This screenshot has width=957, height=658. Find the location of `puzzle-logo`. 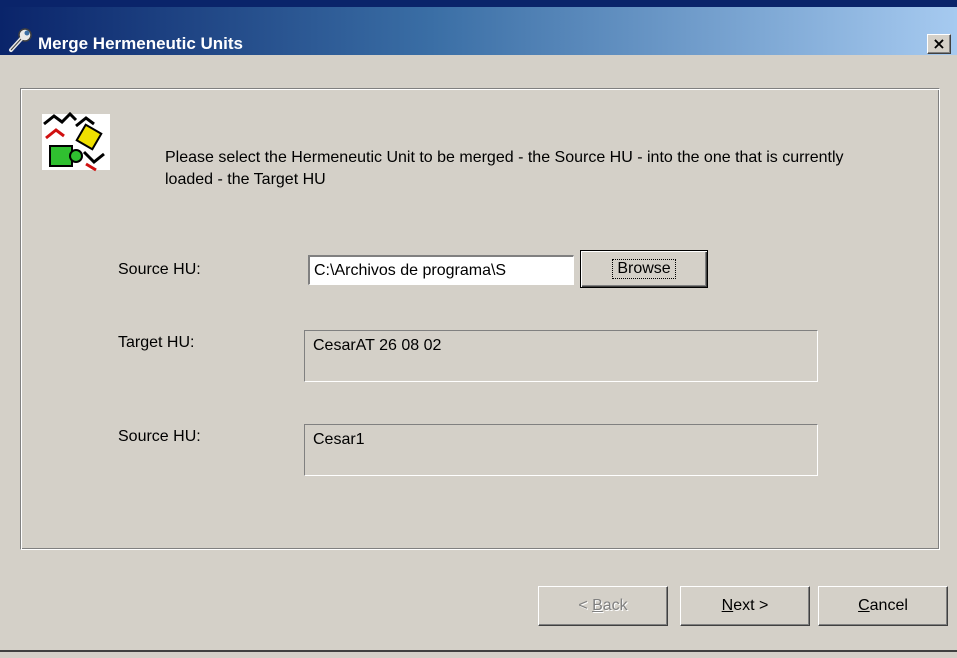

puzzle-logo is located at coordinates (76, 142).